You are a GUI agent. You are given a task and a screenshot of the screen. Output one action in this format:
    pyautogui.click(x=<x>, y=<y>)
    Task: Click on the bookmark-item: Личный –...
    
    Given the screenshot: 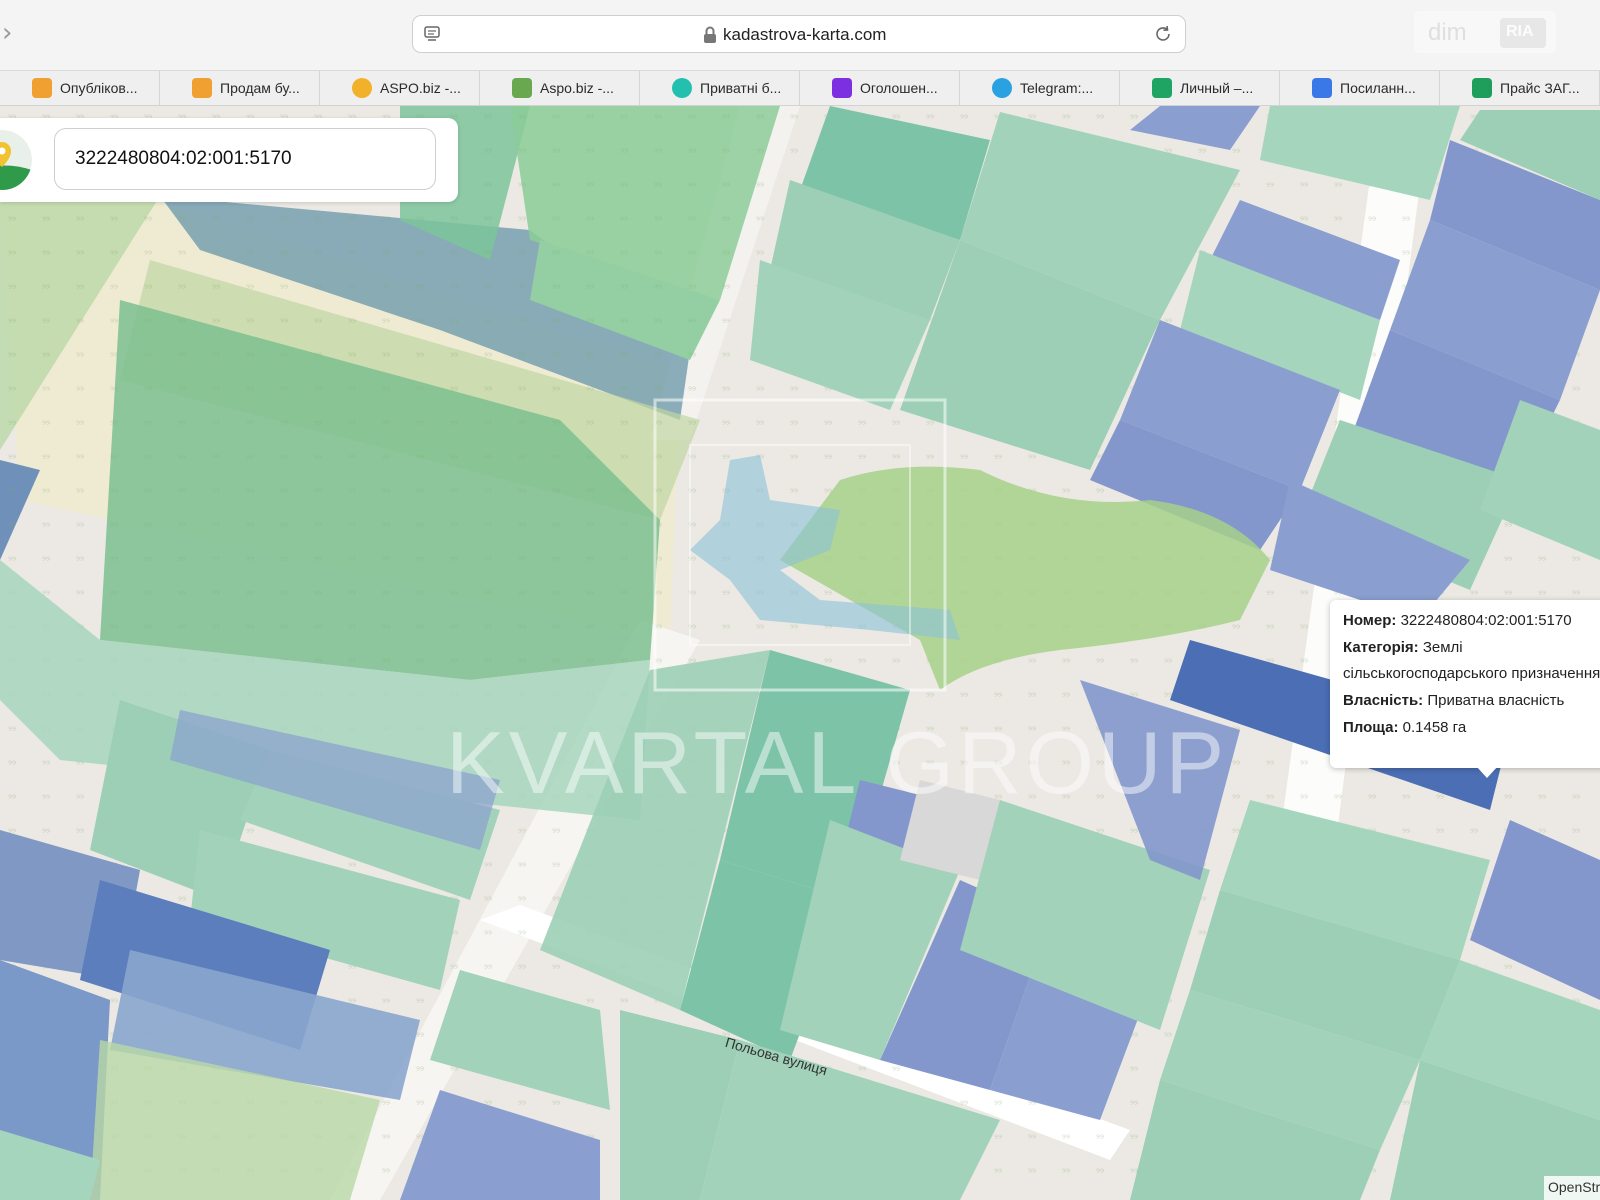 What is the action you would take?
    pyautogui.click(x=1200, y=88)
    